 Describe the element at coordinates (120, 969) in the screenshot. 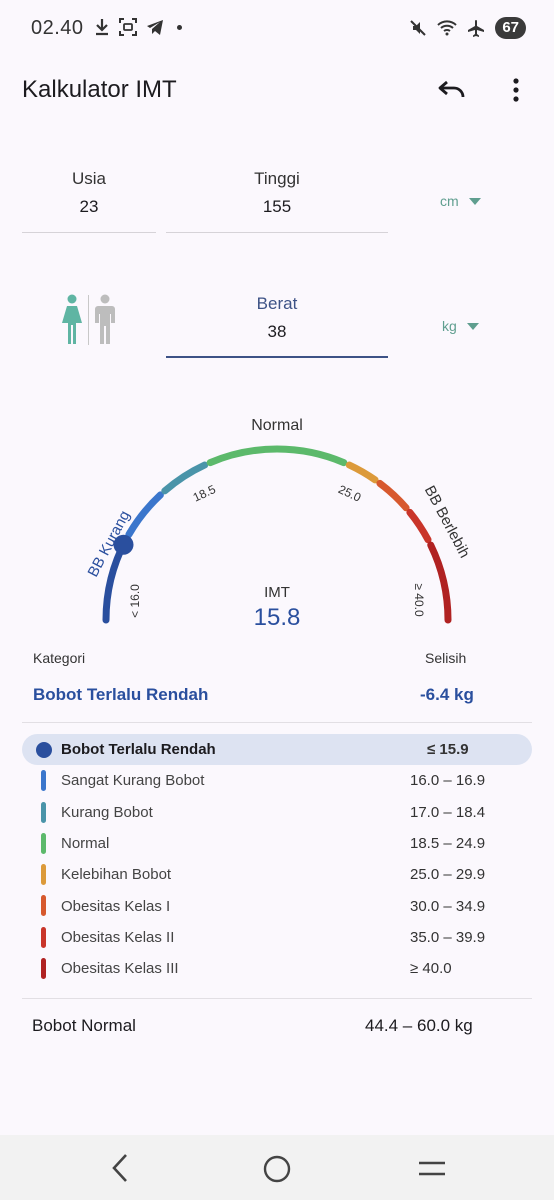

I see `category-name: Obesitas Kelas III` at that location.